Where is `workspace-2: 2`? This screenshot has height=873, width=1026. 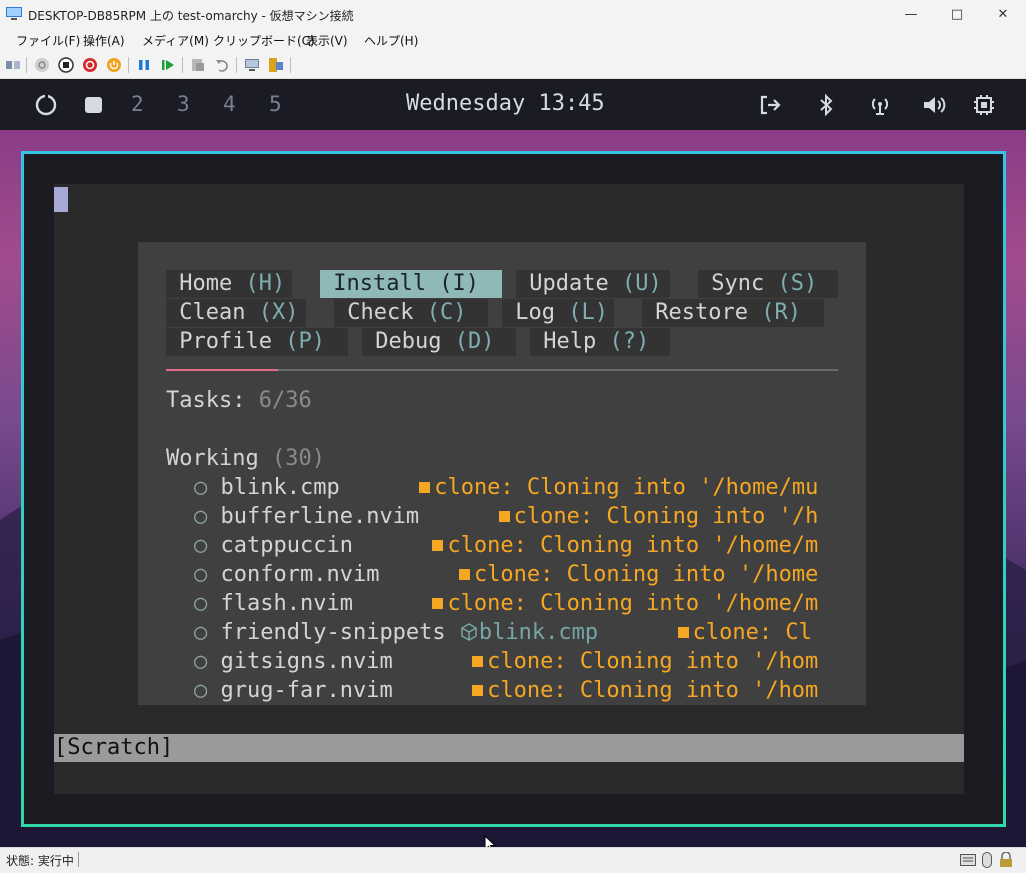
workspace-2: 2 is located at coordinates (137, 104).